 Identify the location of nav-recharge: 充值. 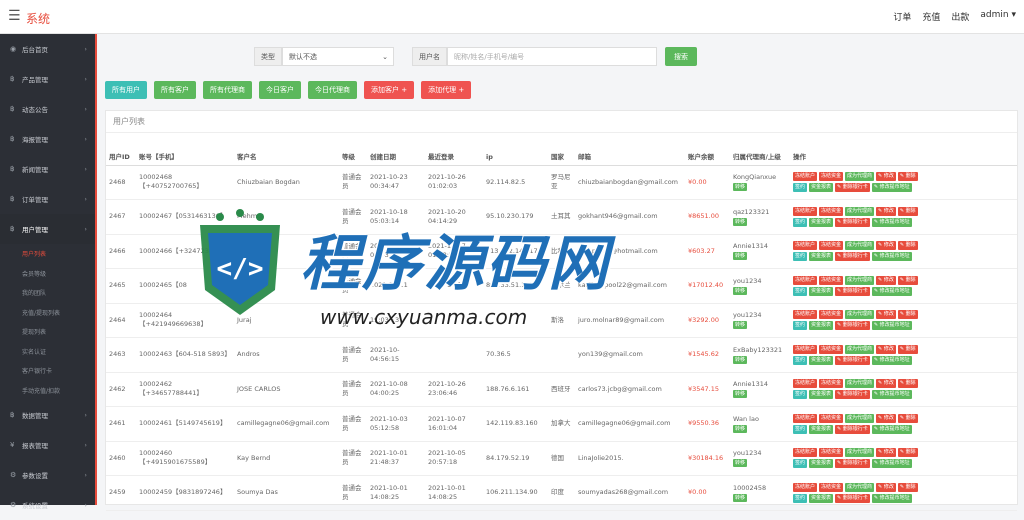
(931, 16).